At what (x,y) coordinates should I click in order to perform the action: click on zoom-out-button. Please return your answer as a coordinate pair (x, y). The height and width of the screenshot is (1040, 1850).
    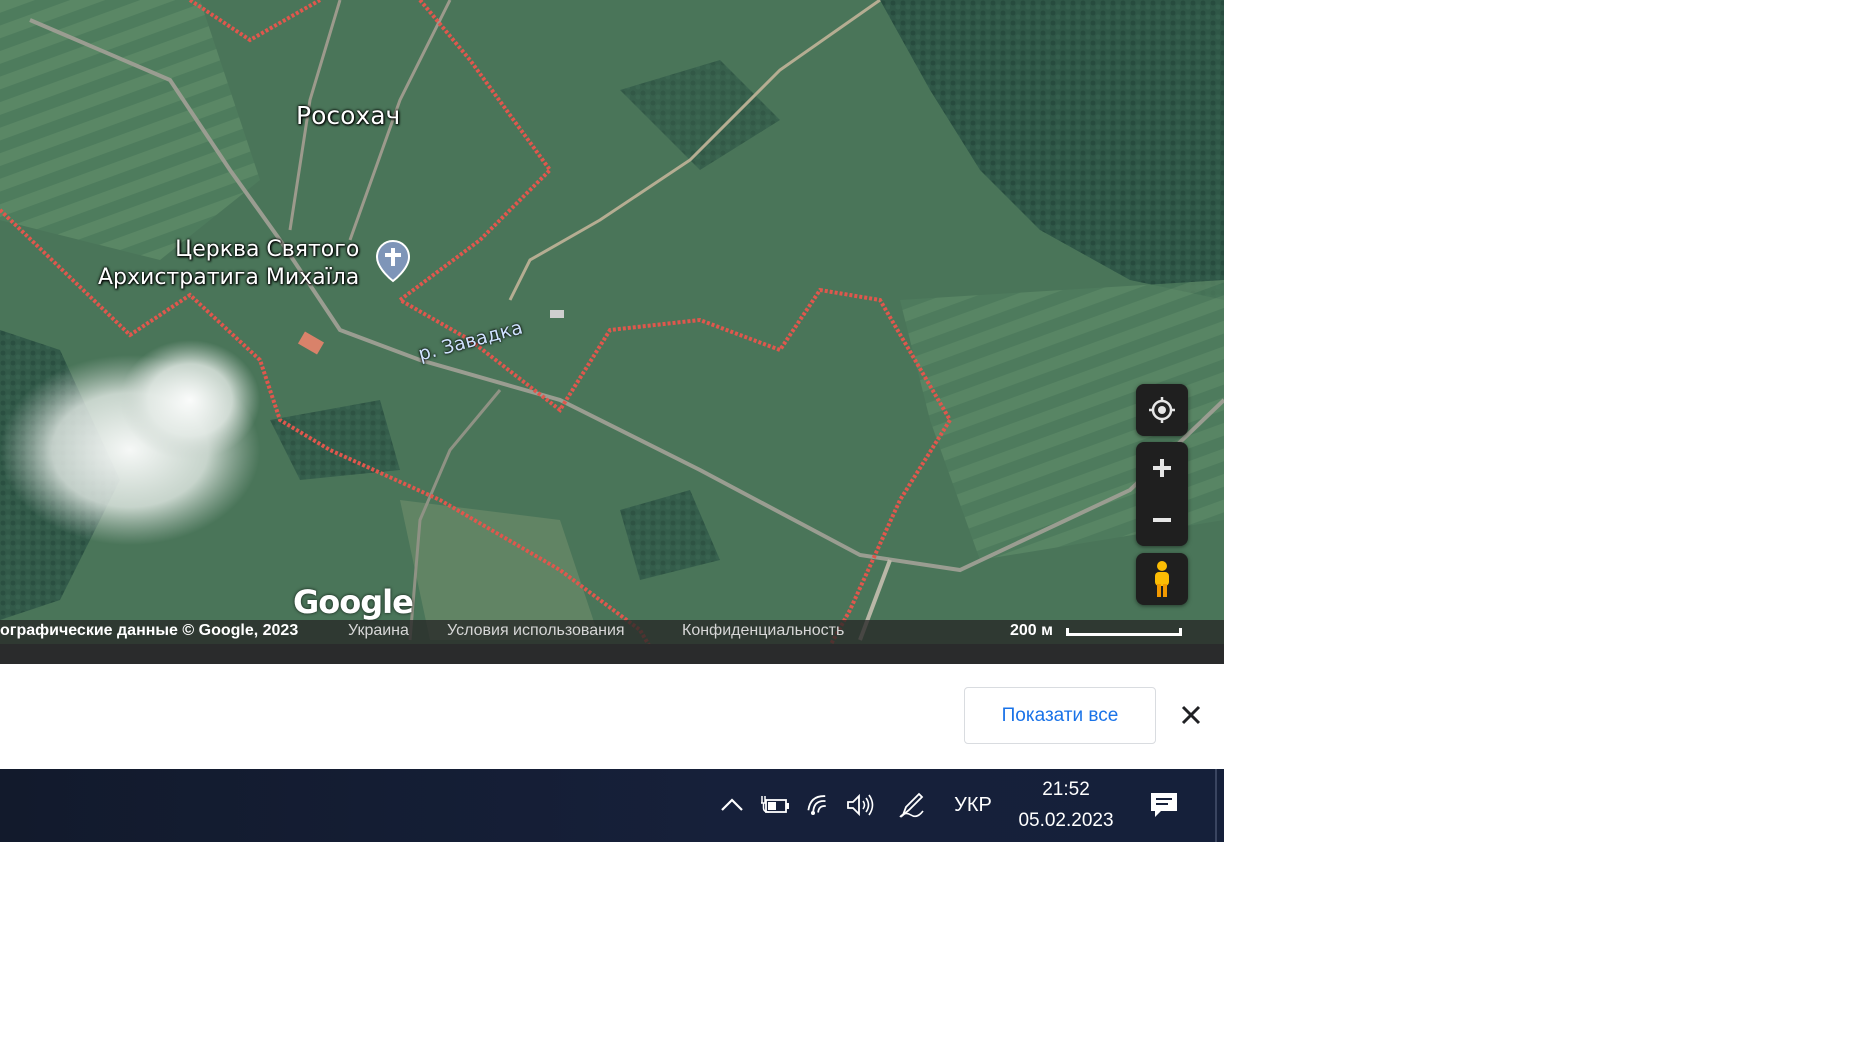
    Looking at the image, I should click on (1162, 520).